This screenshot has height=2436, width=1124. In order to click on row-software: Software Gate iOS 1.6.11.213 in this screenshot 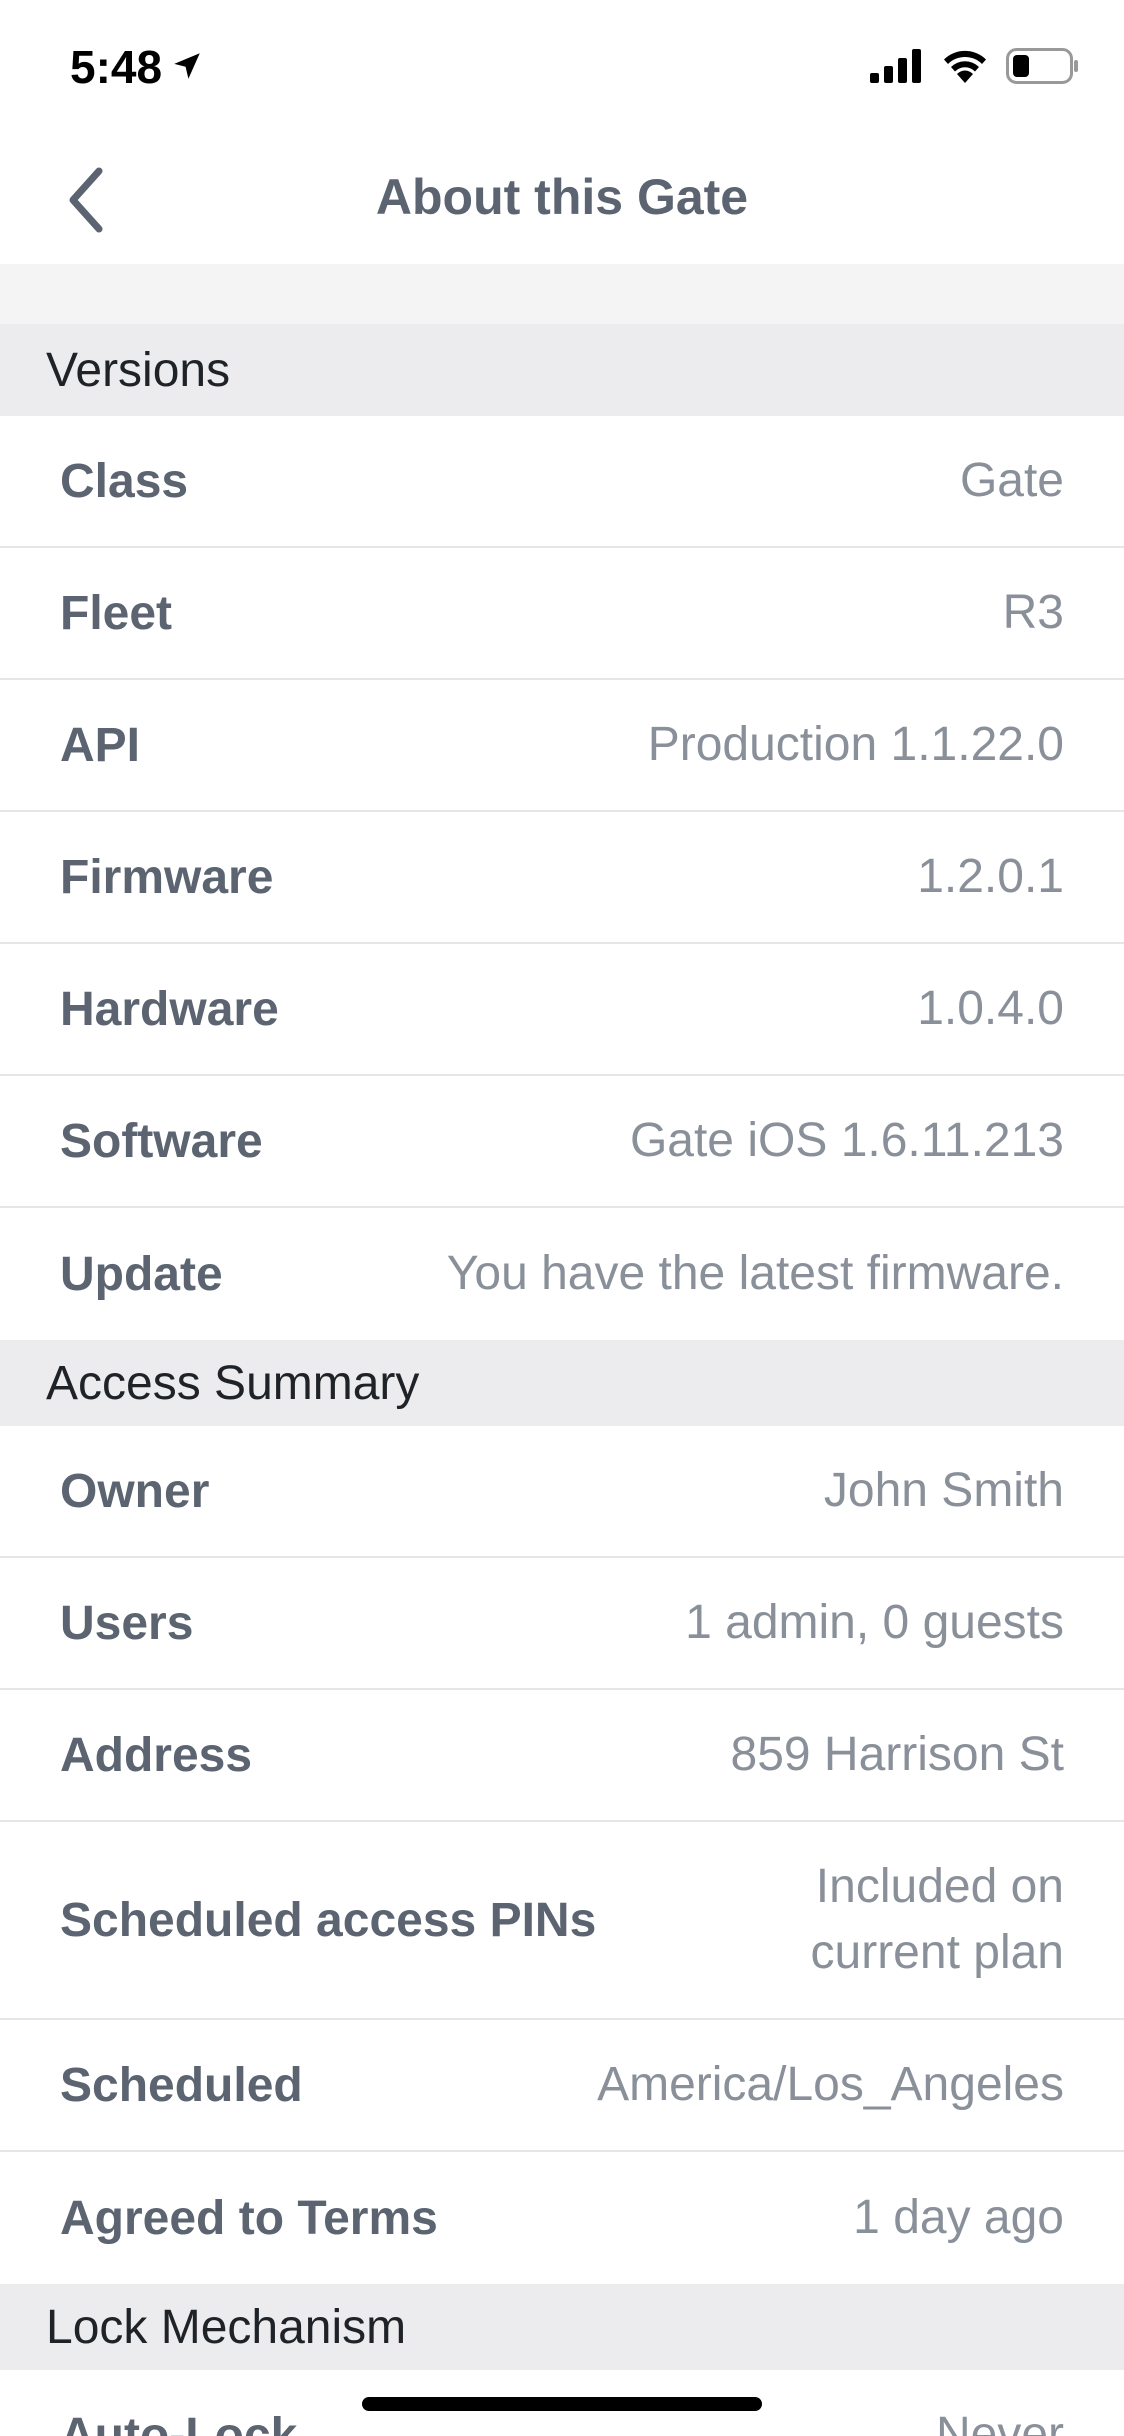, I will do `click(562, 1142)`.